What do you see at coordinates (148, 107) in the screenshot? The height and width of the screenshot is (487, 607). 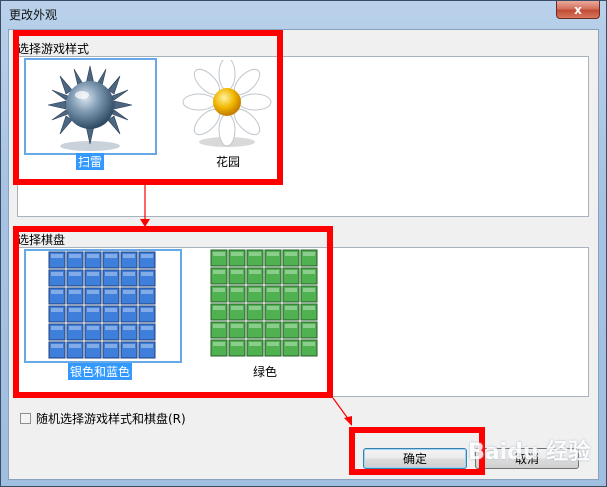 I see `annotation-box-style` at bounding box center [148, 107].